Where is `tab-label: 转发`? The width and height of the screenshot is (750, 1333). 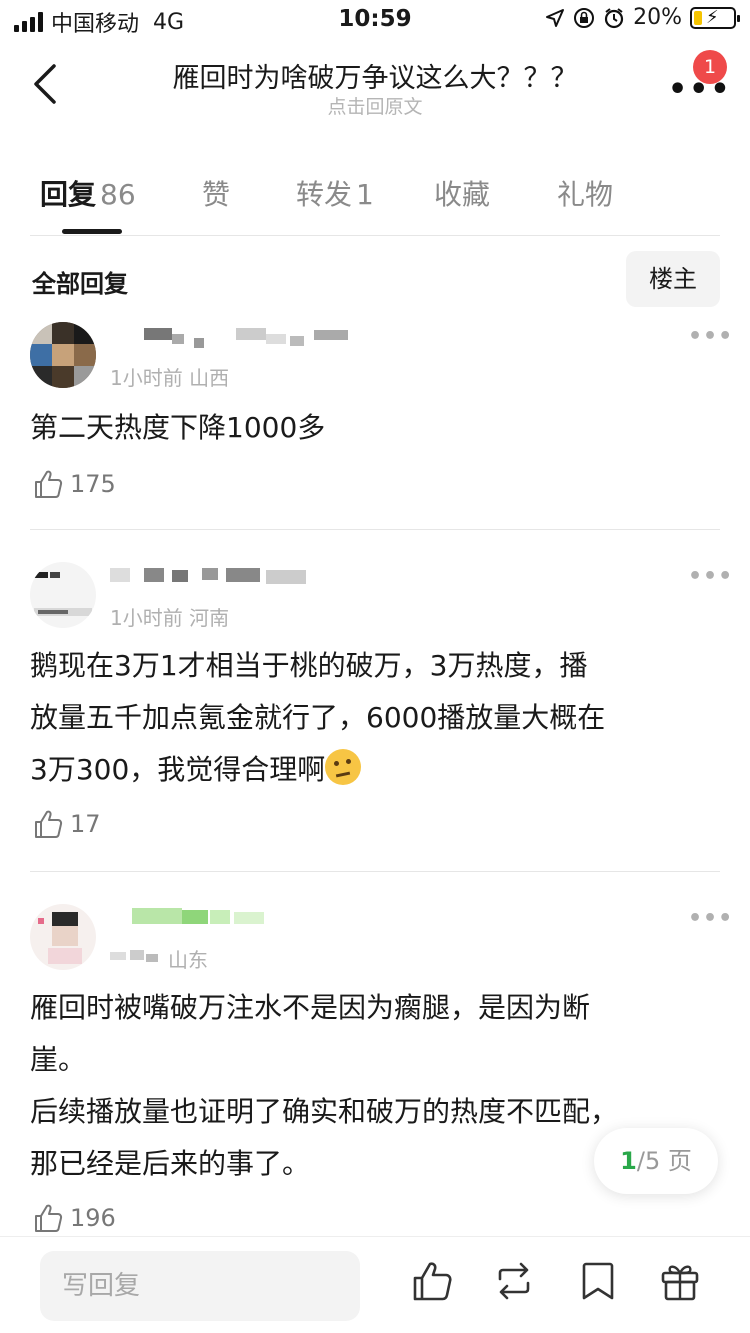
tab-label: 转发 is located at coordinates (324, 194).